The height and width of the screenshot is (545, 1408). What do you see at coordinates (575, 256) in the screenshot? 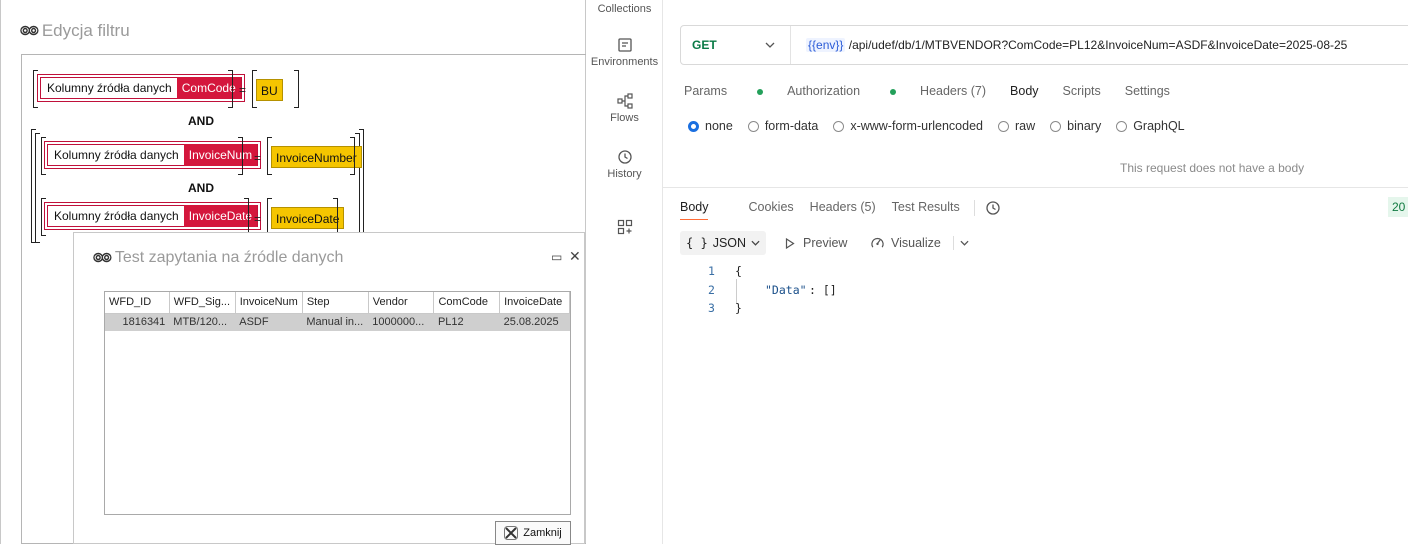
I see `close-icon: ✕` at bounding box center [575, 256].